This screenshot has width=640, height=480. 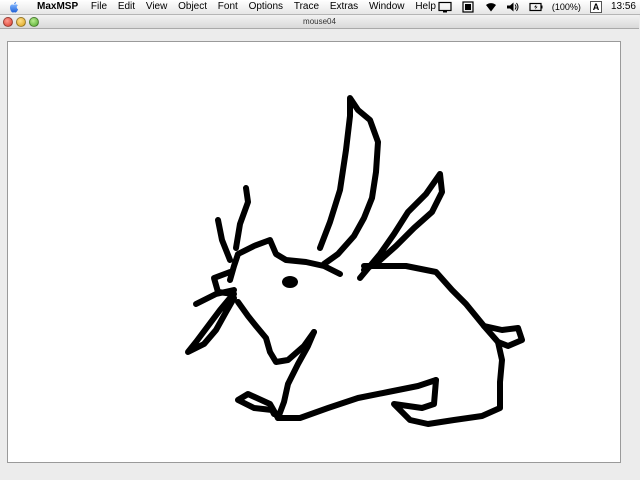 I want to click on volume-icon, so click(x=513, y=7).